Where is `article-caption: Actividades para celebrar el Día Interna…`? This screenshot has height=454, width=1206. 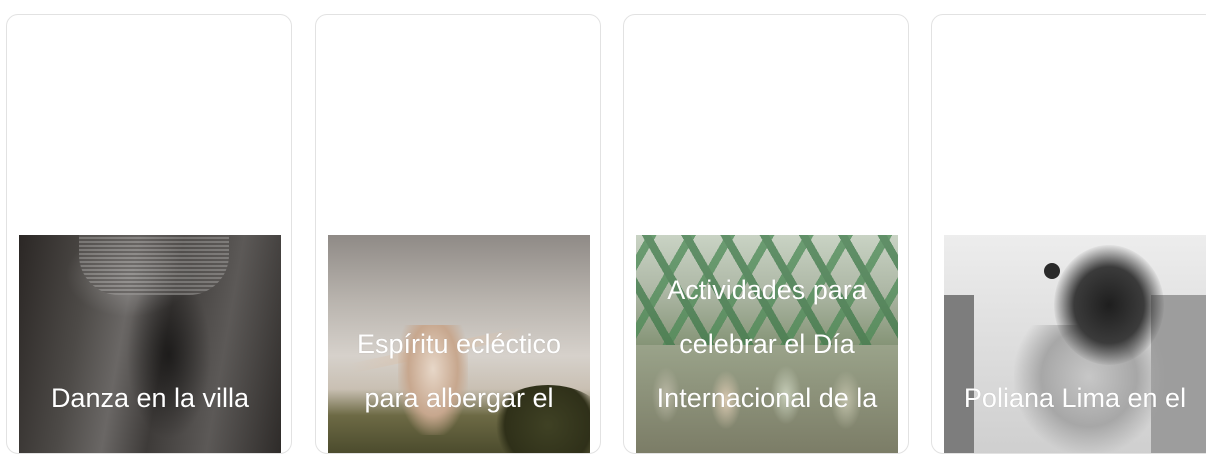 article-caption: Actividades para celebrar el Día Interna… is located at coordinates (767, 330).